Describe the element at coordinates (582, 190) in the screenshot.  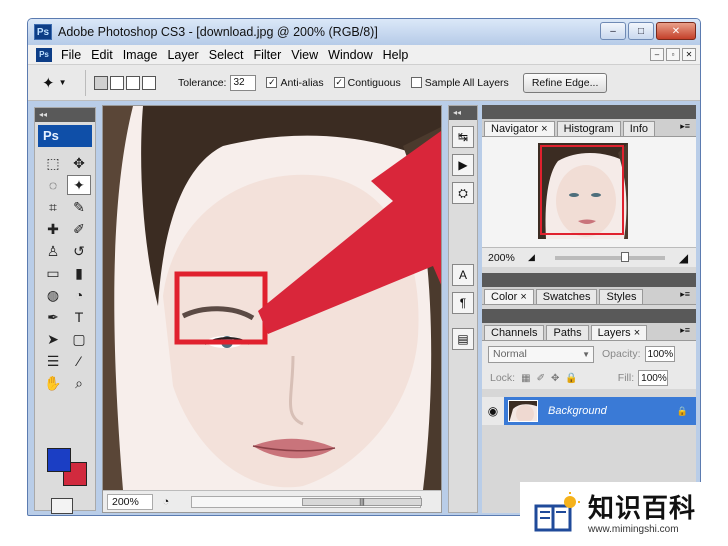
I see `navigator-view-box` at that location.